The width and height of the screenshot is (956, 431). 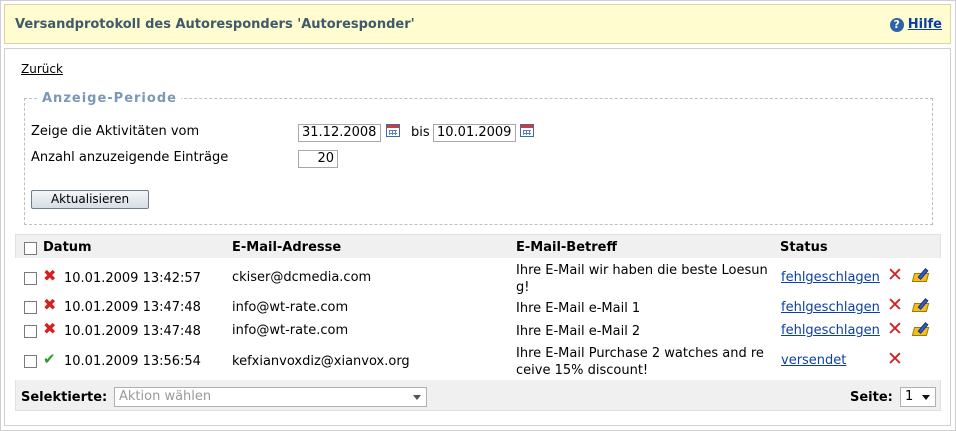 What do you see at coordinates (578, 331) in the screenshot?
I see `row-subject: Ihre E-Mail e-Mail 2` at bounding box center [578, 331].